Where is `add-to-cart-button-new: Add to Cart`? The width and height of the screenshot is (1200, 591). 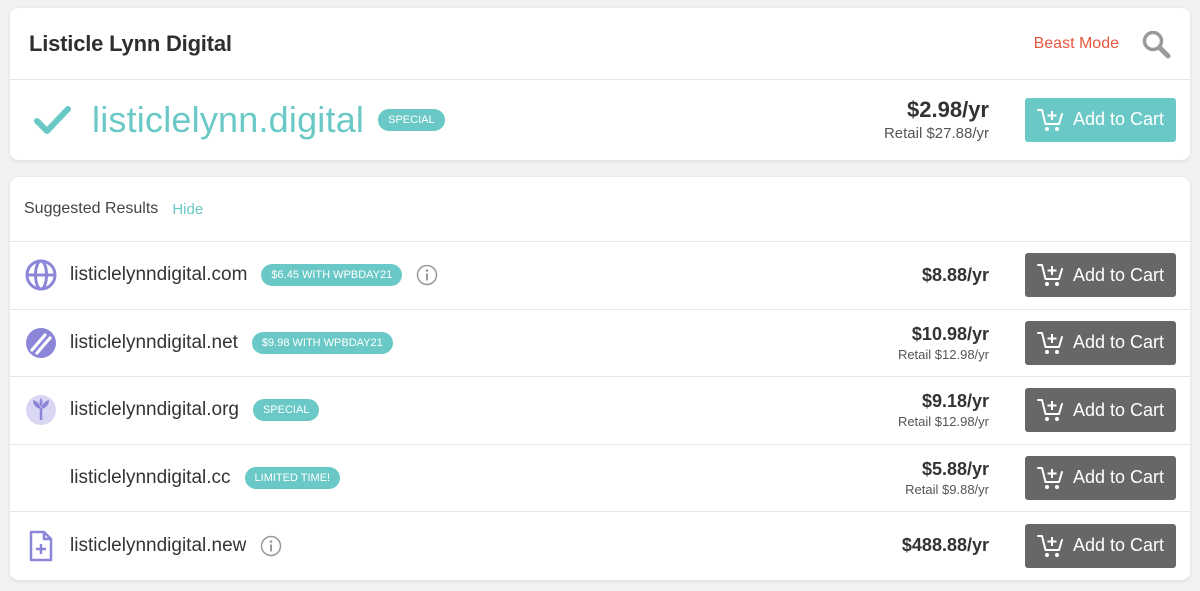 add-to-cart-button-new: Add to Cart is located at coordinates (1100, 545).